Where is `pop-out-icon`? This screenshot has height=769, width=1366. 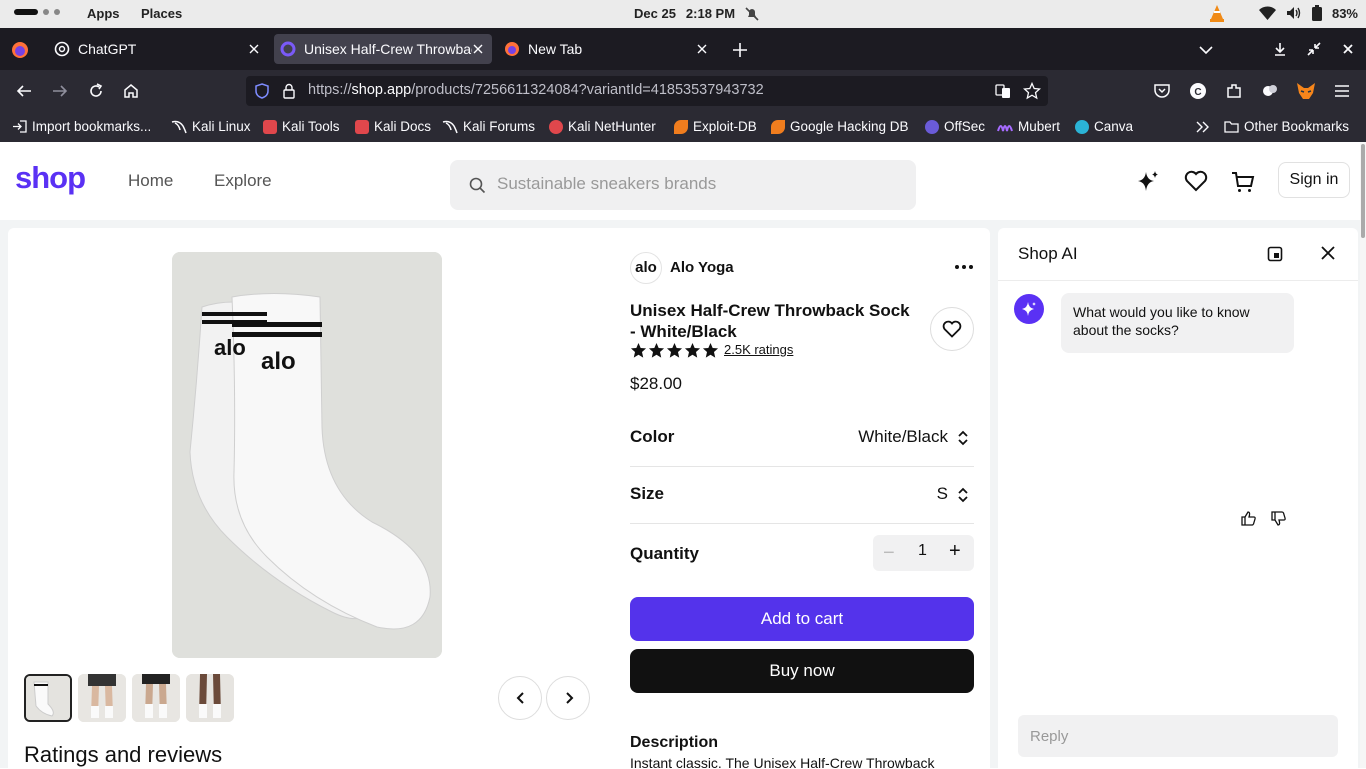
pop-out-icon is located at coordinates (1275, 254).